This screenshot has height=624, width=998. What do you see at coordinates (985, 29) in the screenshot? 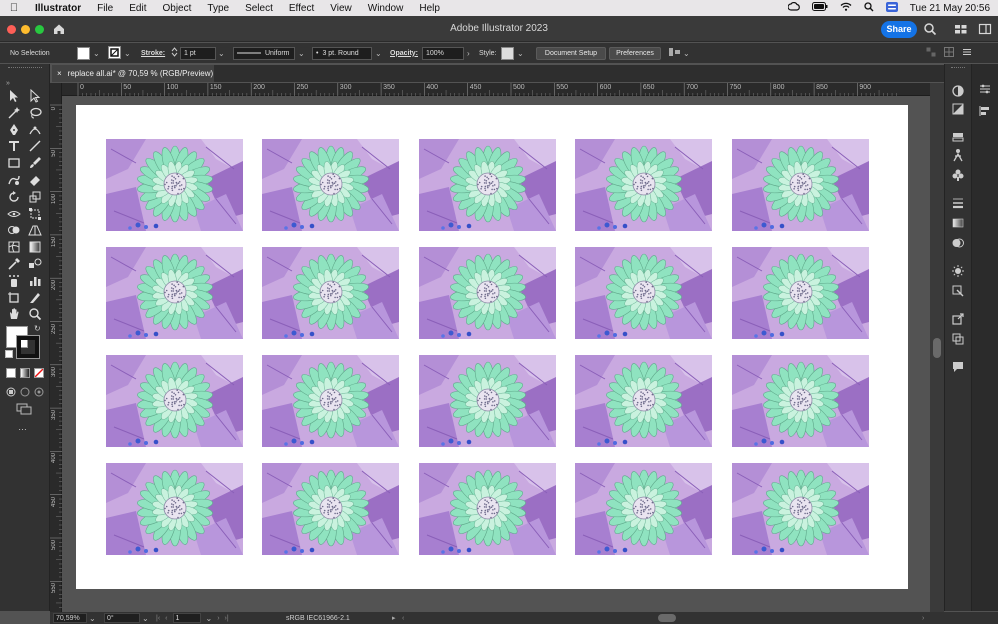
I see `workspace-switcher-icon` at bounding box center [985, 29].